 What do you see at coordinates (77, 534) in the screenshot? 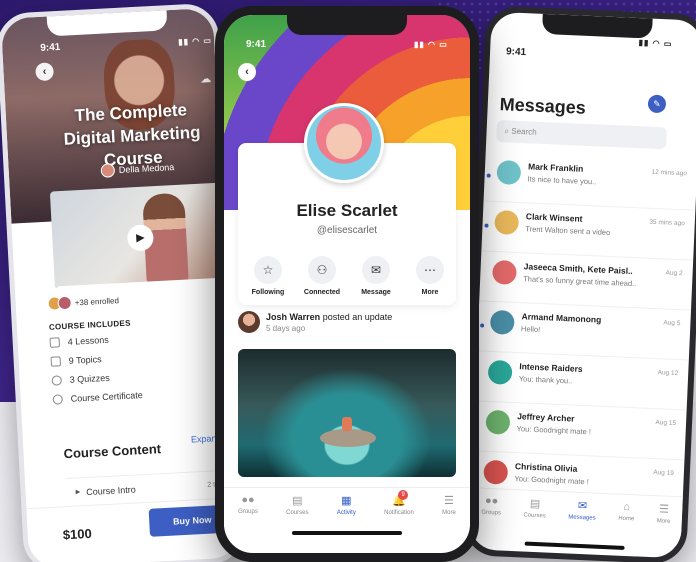
I see `course-price: $100` at bounding box center [77, 534].